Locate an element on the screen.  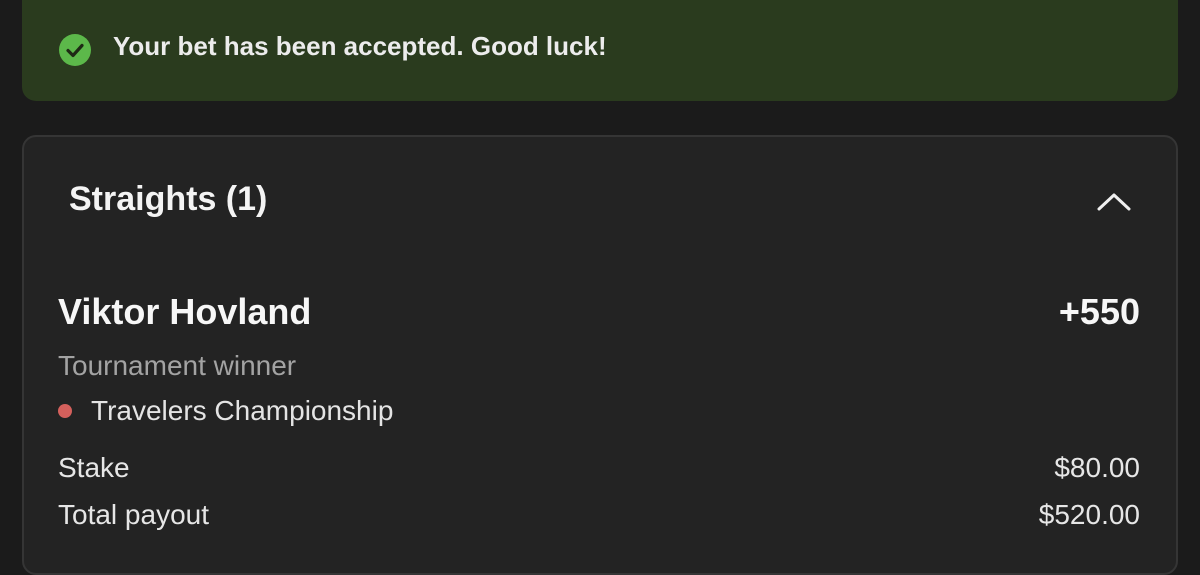
total-payout-value: $520.00 is located at coordinates (1089, 514).